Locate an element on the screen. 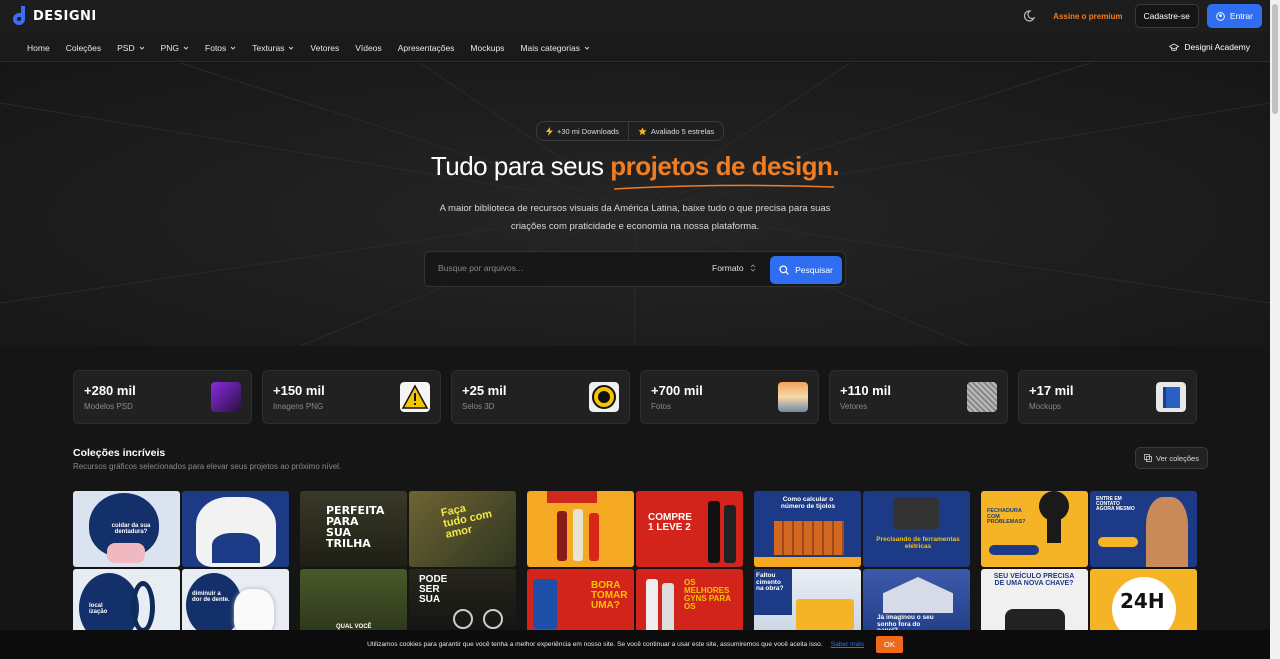  logo: DESIGNI is located at coordinates (53, 16).